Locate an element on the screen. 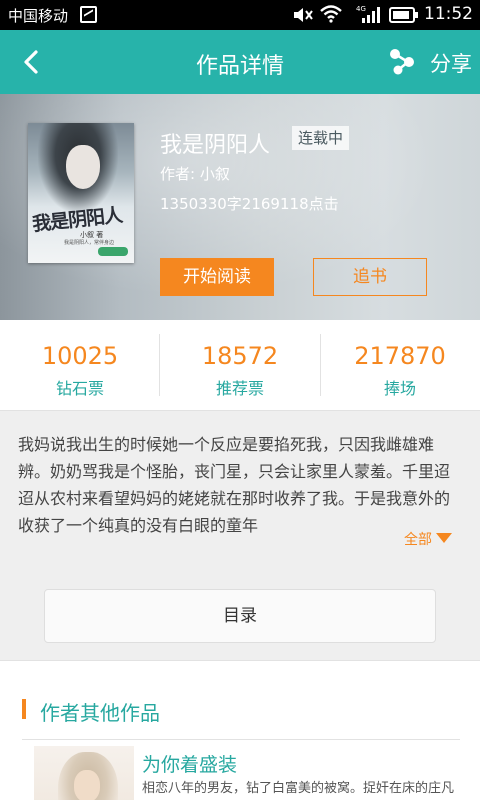 This screenshot has height=800, width=480. counter-value: 18572 is located at coordinates (240, 356).